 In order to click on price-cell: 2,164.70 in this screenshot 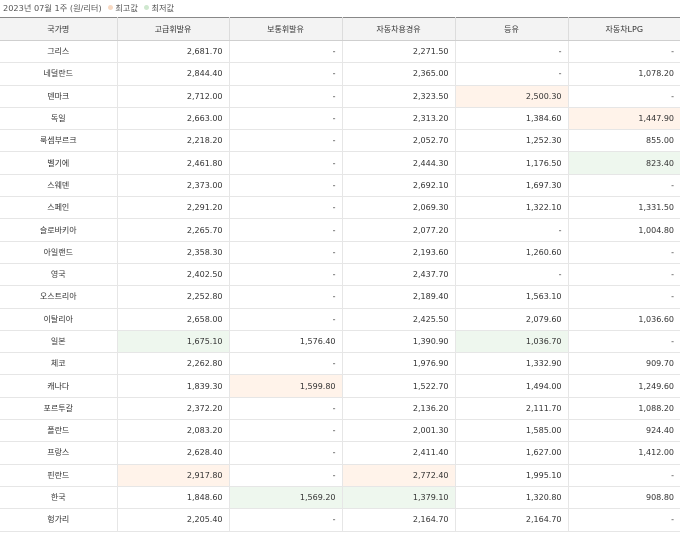, I will do `click(512, 520)`.